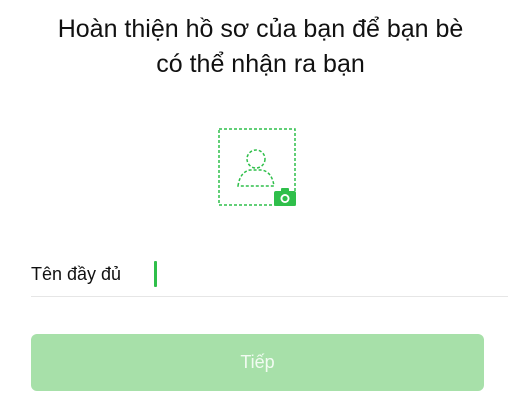 This screenshot has height=403, width=521. What do you see at coordinates (257, 362) in the screenshot?
I see `next-button: Tiếp` at bounding box center [257, 362].